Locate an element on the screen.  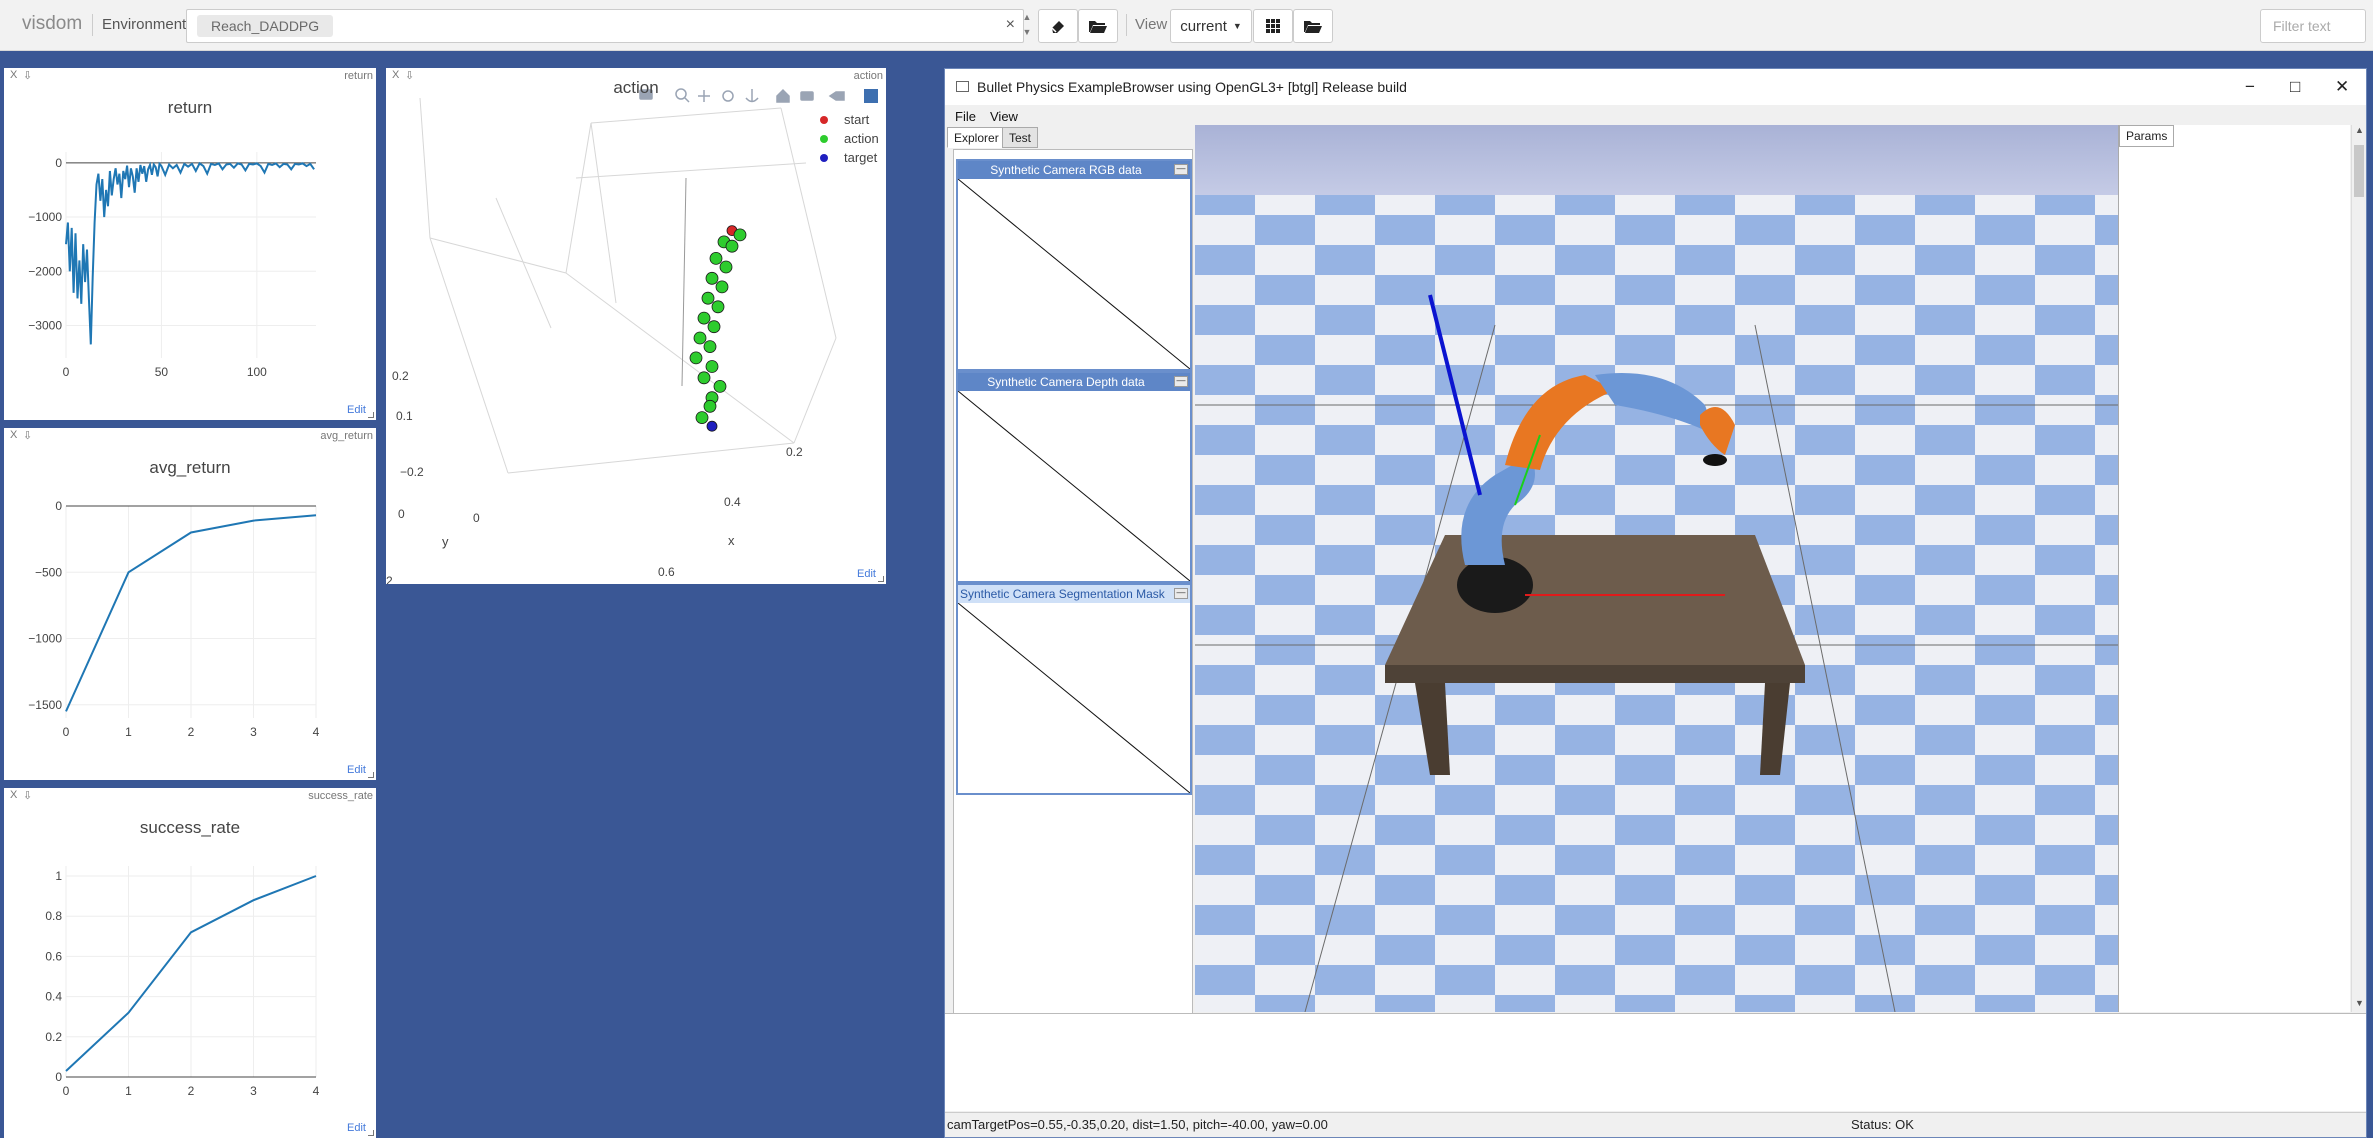
app-icon is located at coordinates (962, 86).